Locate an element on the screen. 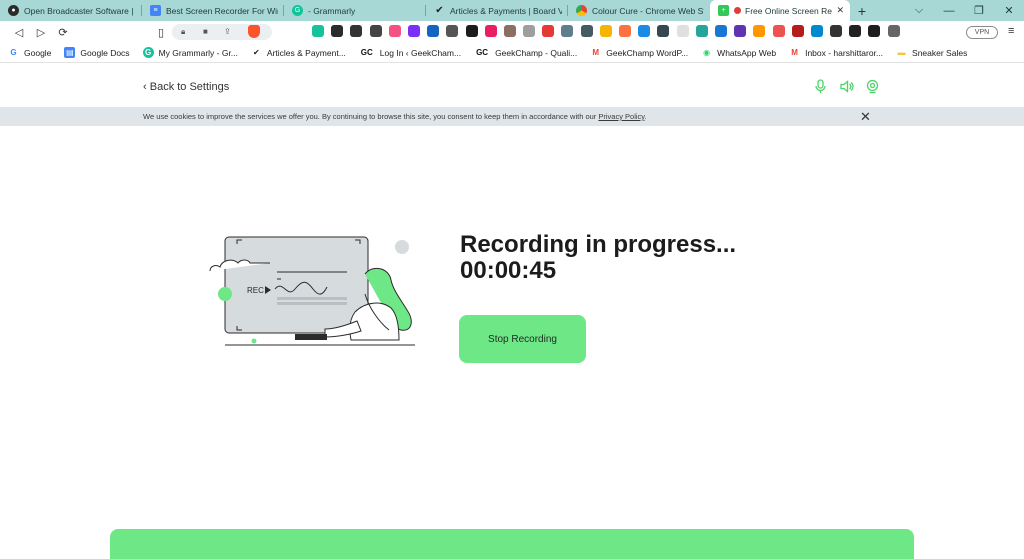 Image resolution: width=1024 pixels, height=559 pixels. tab-title: Colour Cure - Chrome Web Store is located at coordinates (648, 10).